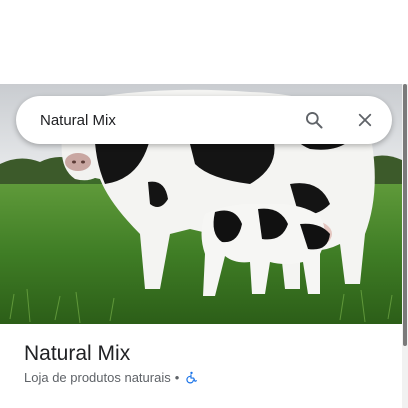 This screenshot has width=408, height=408. I want to click on search-input, so click(160, 120).